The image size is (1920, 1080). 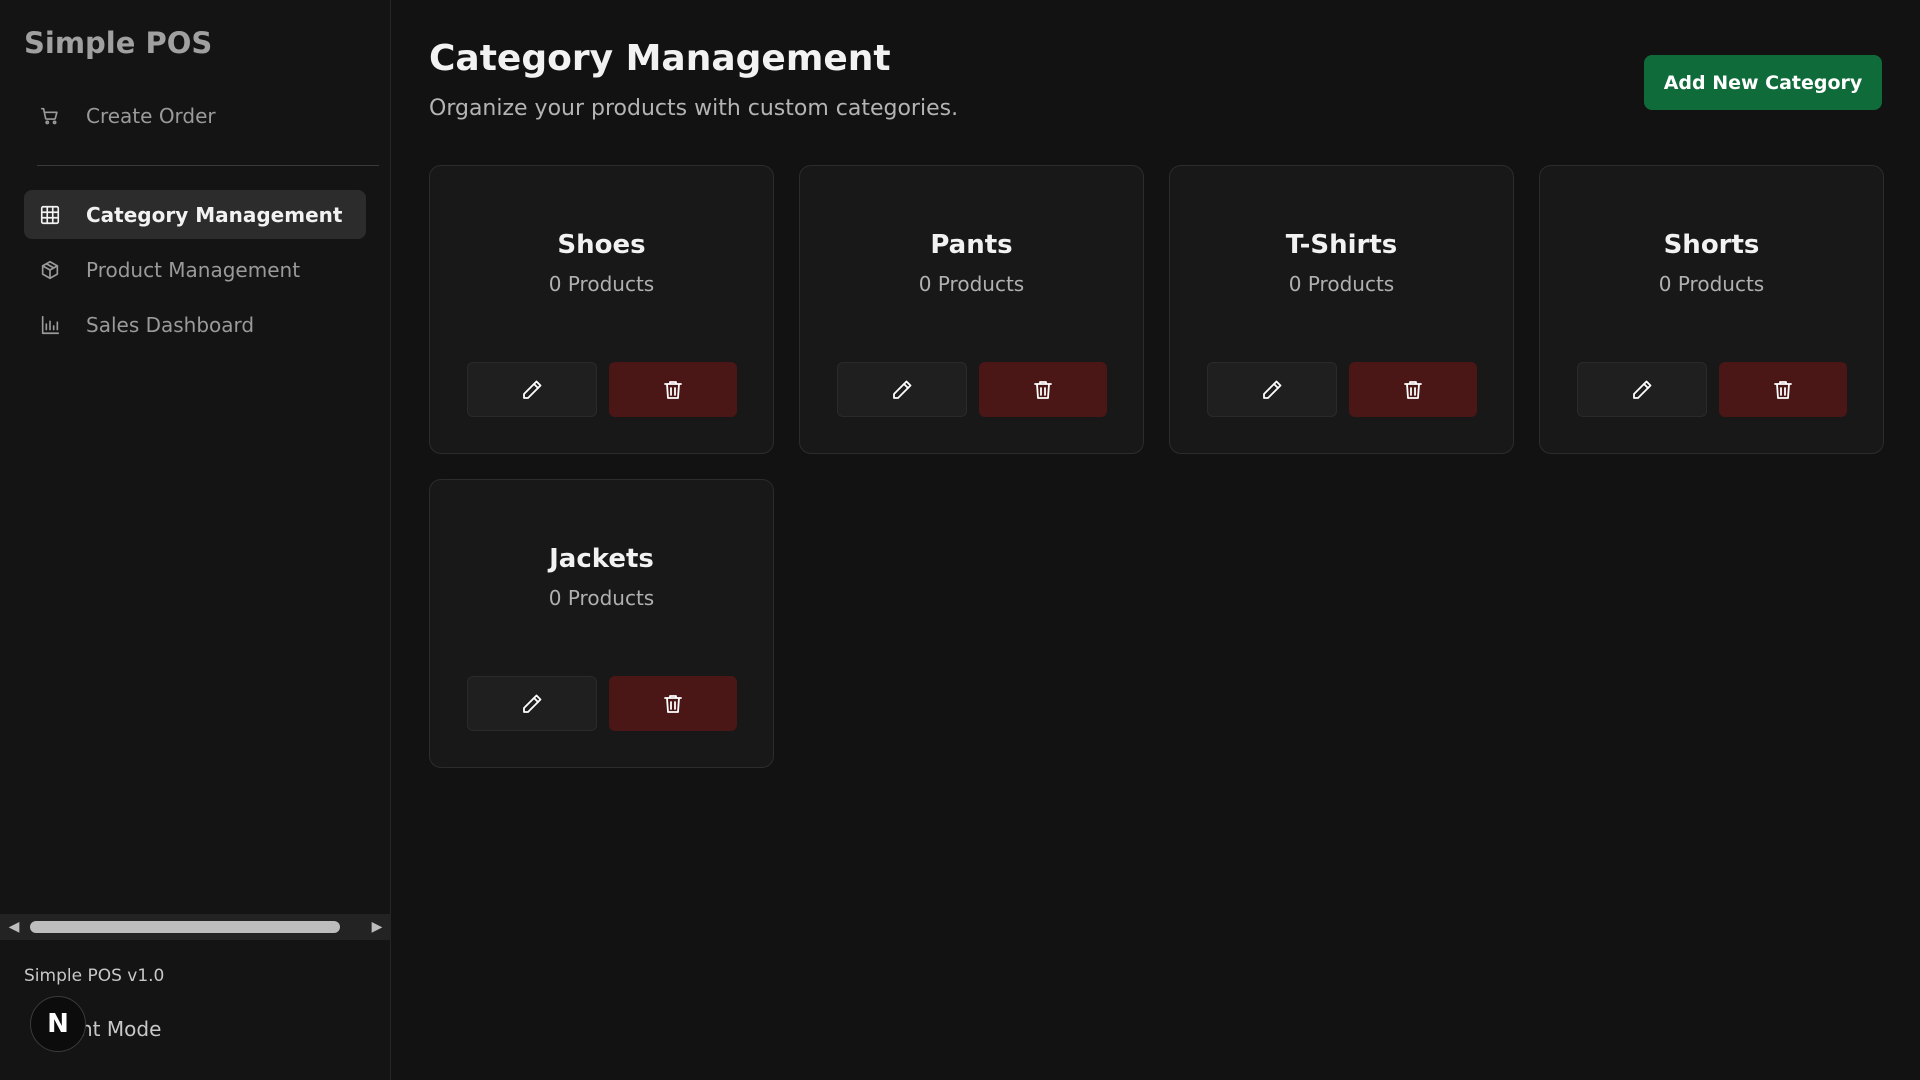 What do you see at coordinates (601, 309) in the screenshot?
I see `category-card: Shoes 0 Products` at bounding box center [601, 309].